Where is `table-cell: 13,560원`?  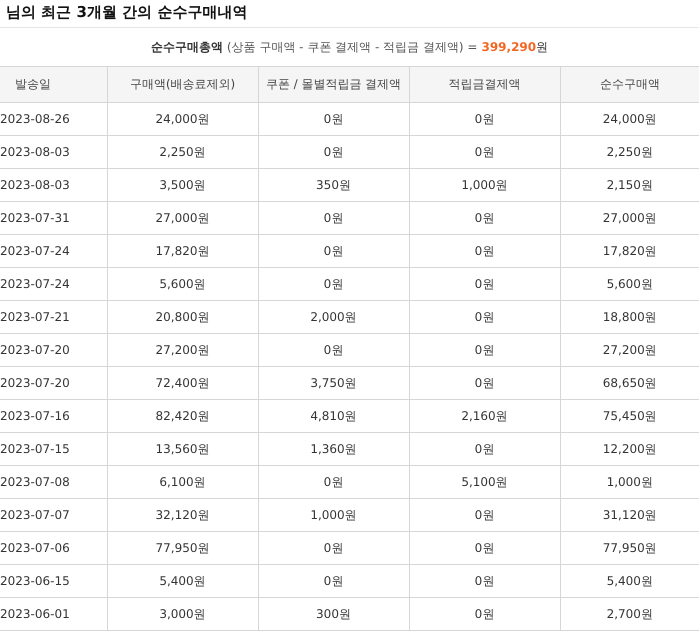 table-cell: 13,560원 is located at coordinates (182, 449).